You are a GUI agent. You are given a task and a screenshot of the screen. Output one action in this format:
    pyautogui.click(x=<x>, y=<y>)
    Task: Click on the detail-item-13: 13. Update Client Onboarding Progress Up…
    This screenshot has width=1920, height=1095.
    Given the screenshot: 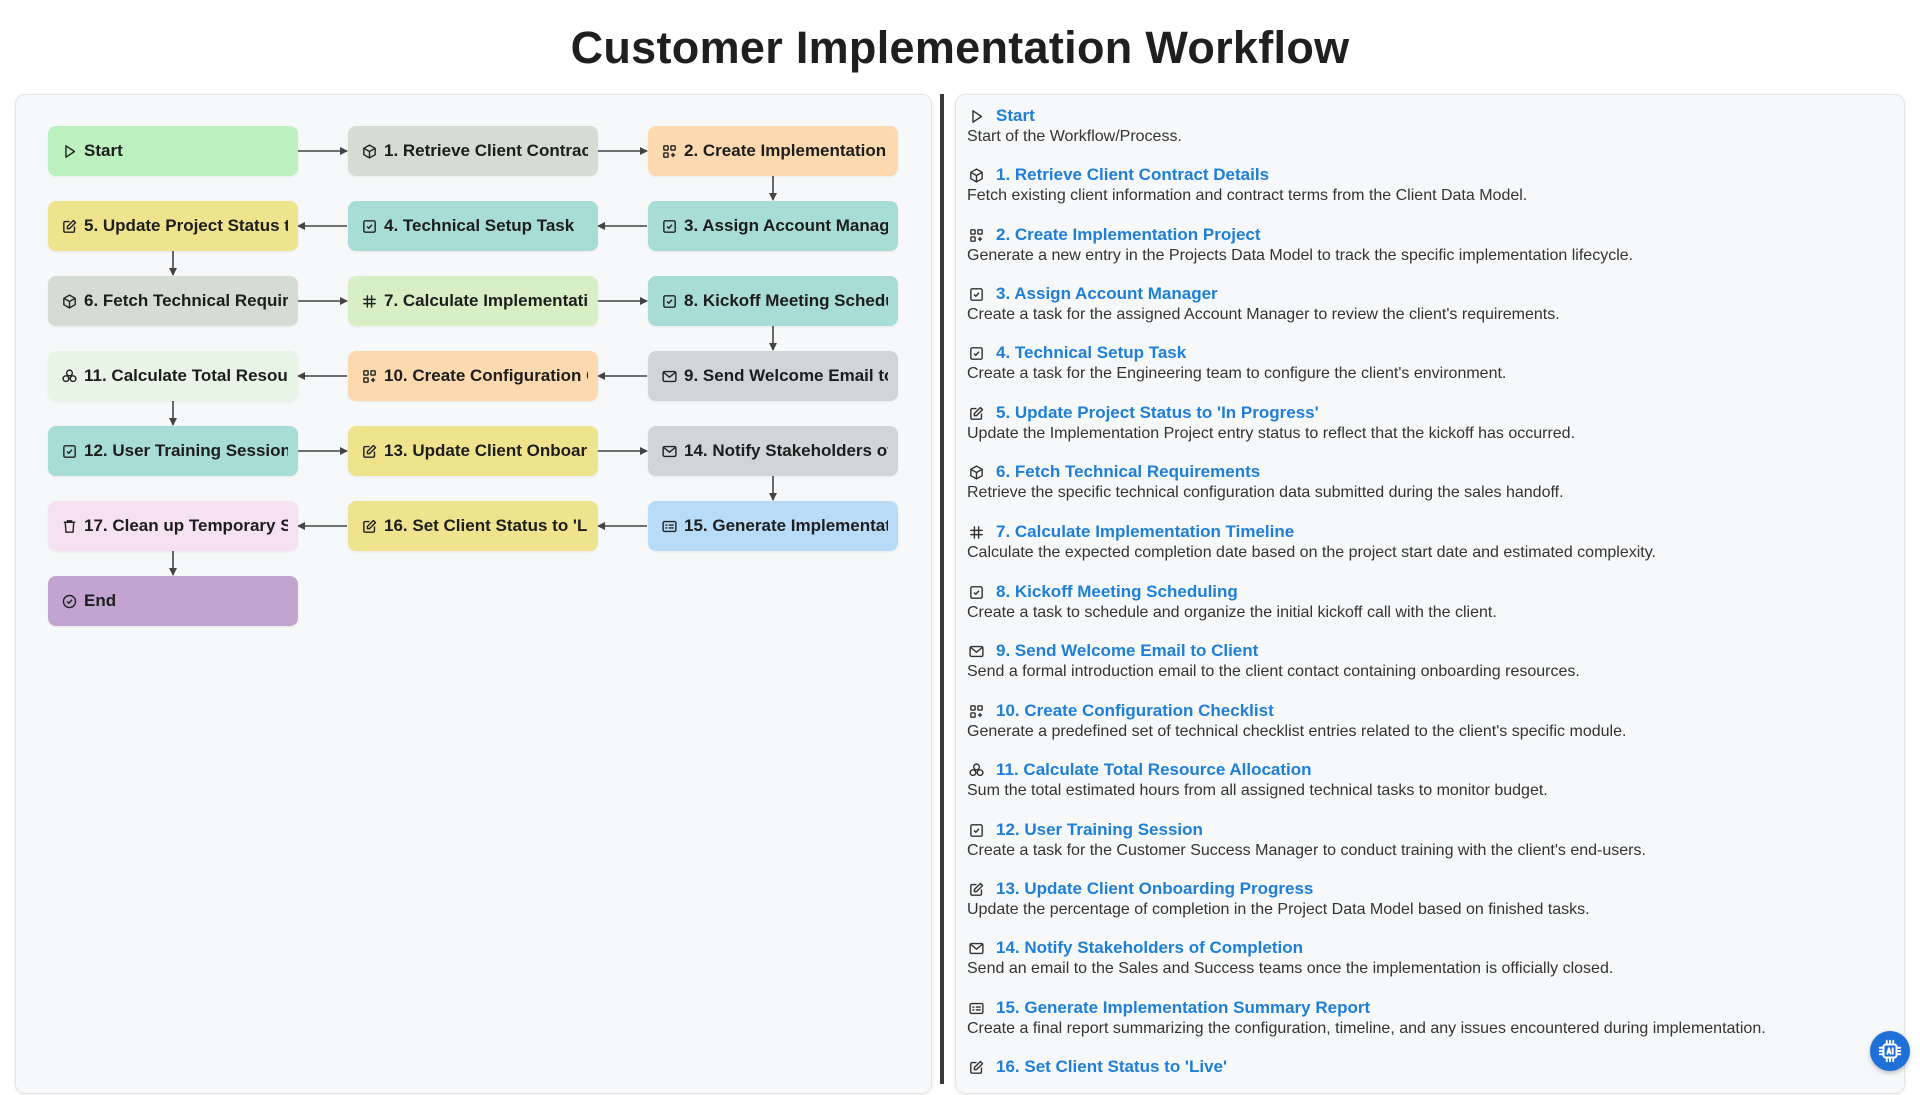 What is the action you would take?
    pyautogui.click(x=1432, y=899)
    